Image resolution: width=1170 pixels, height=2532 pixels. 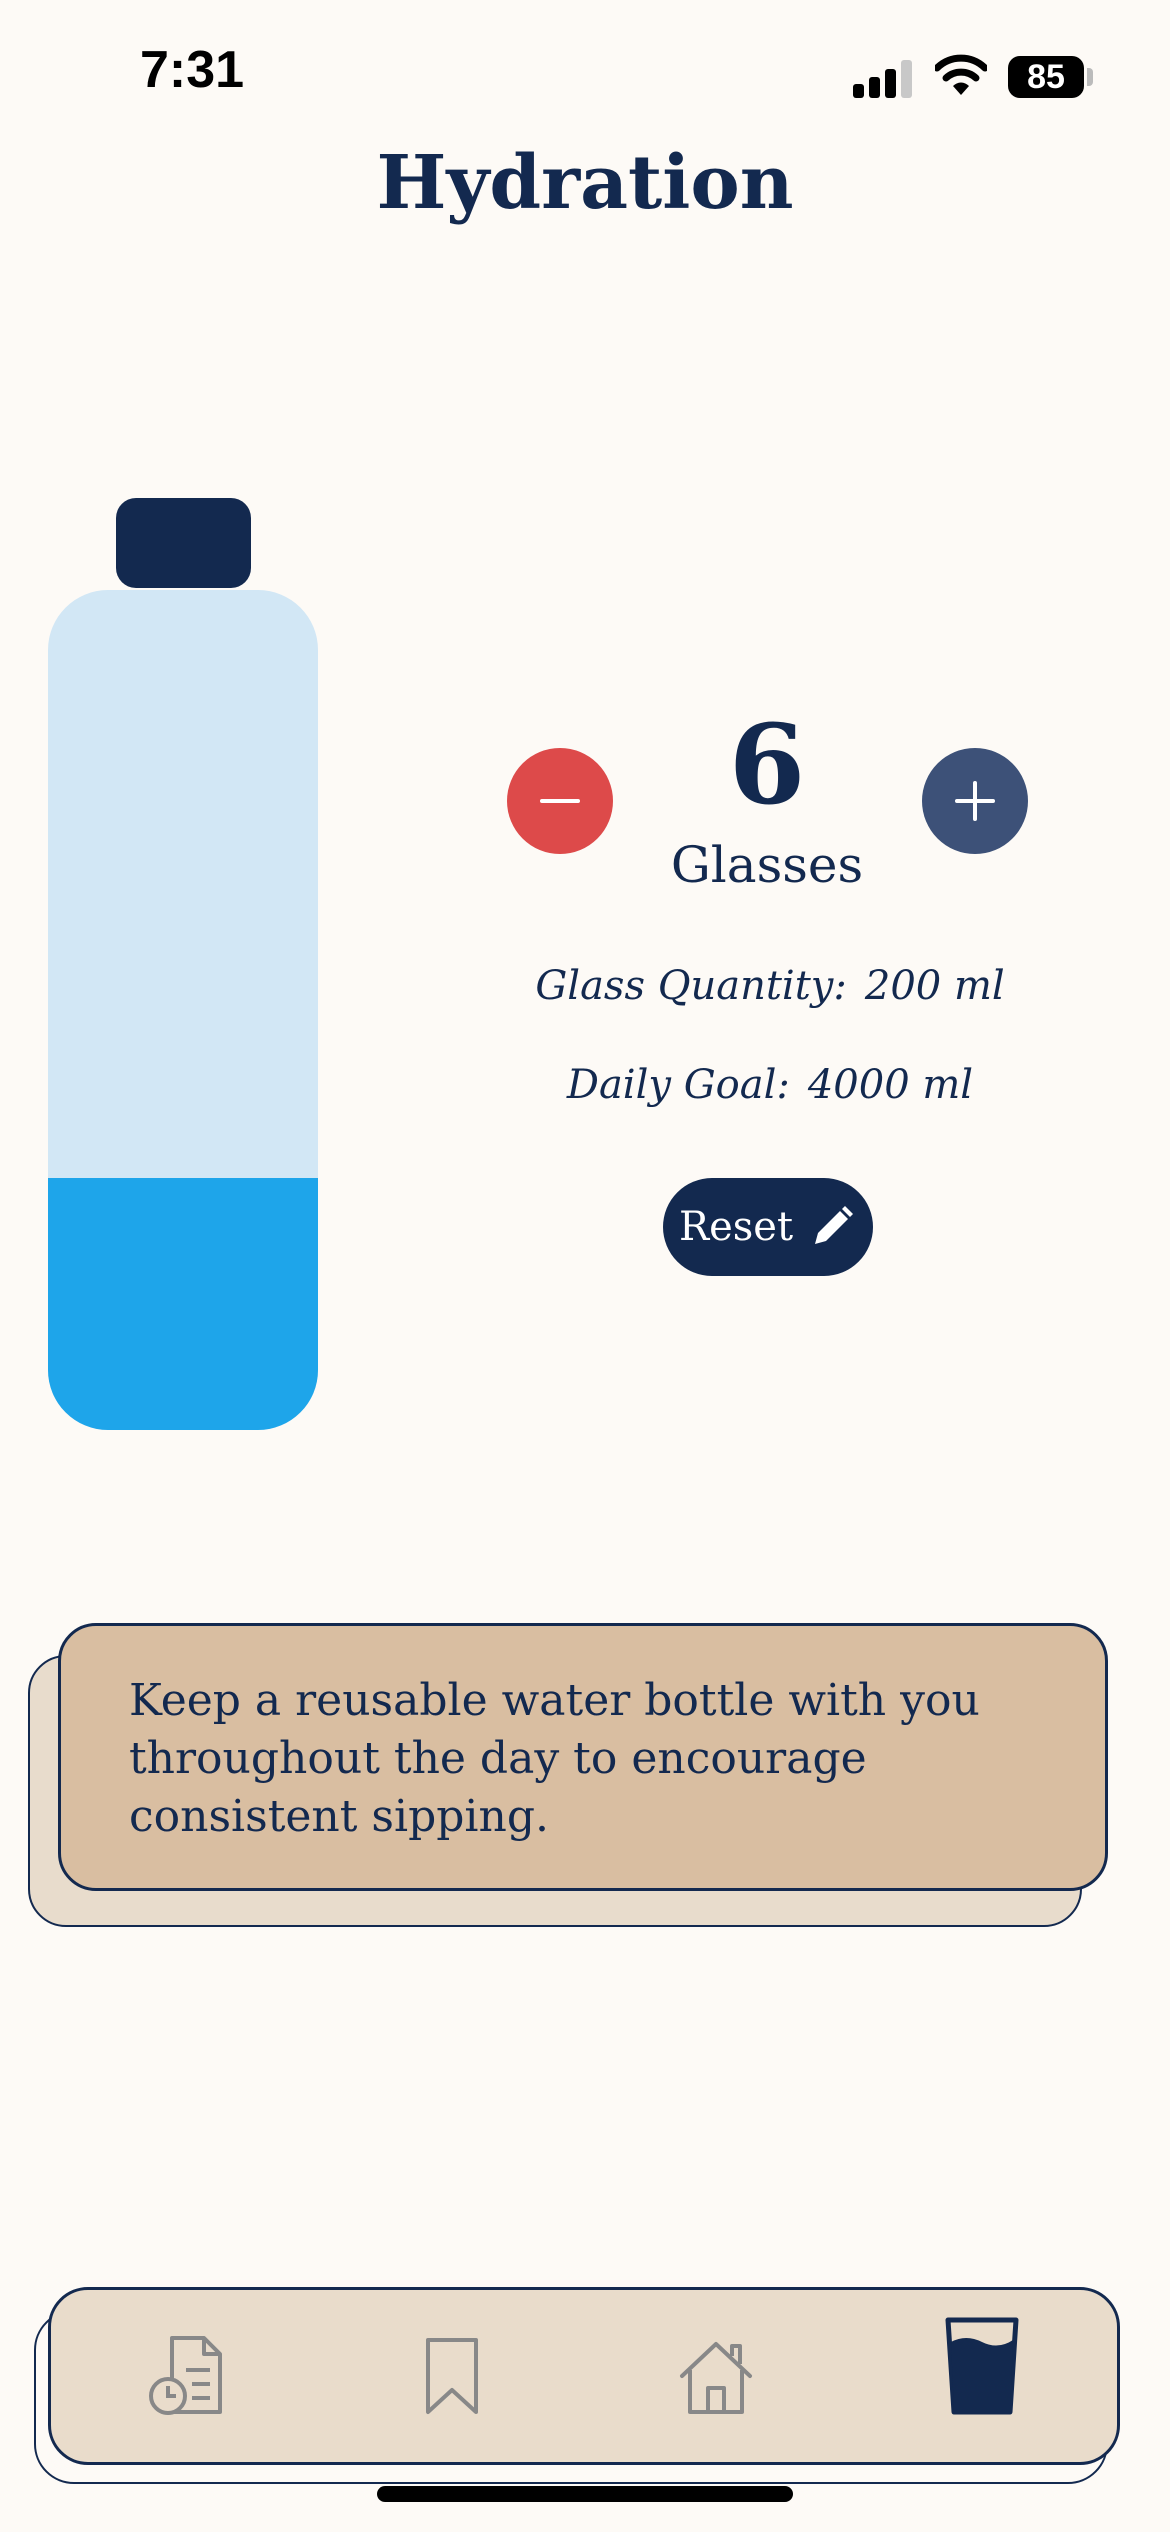 I want to click on tab-home, so click(x=716, y=2376).